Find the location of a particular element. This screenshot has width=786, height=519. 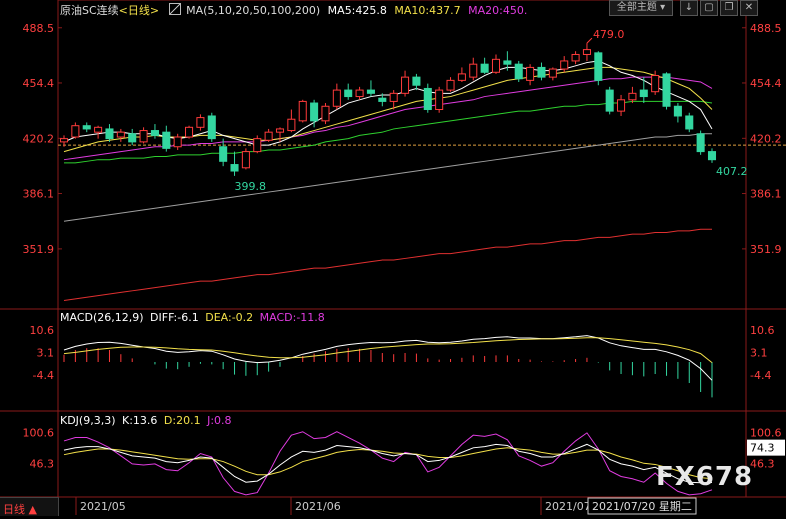

restore-button: ❐ is located at coordinates (729, 8).